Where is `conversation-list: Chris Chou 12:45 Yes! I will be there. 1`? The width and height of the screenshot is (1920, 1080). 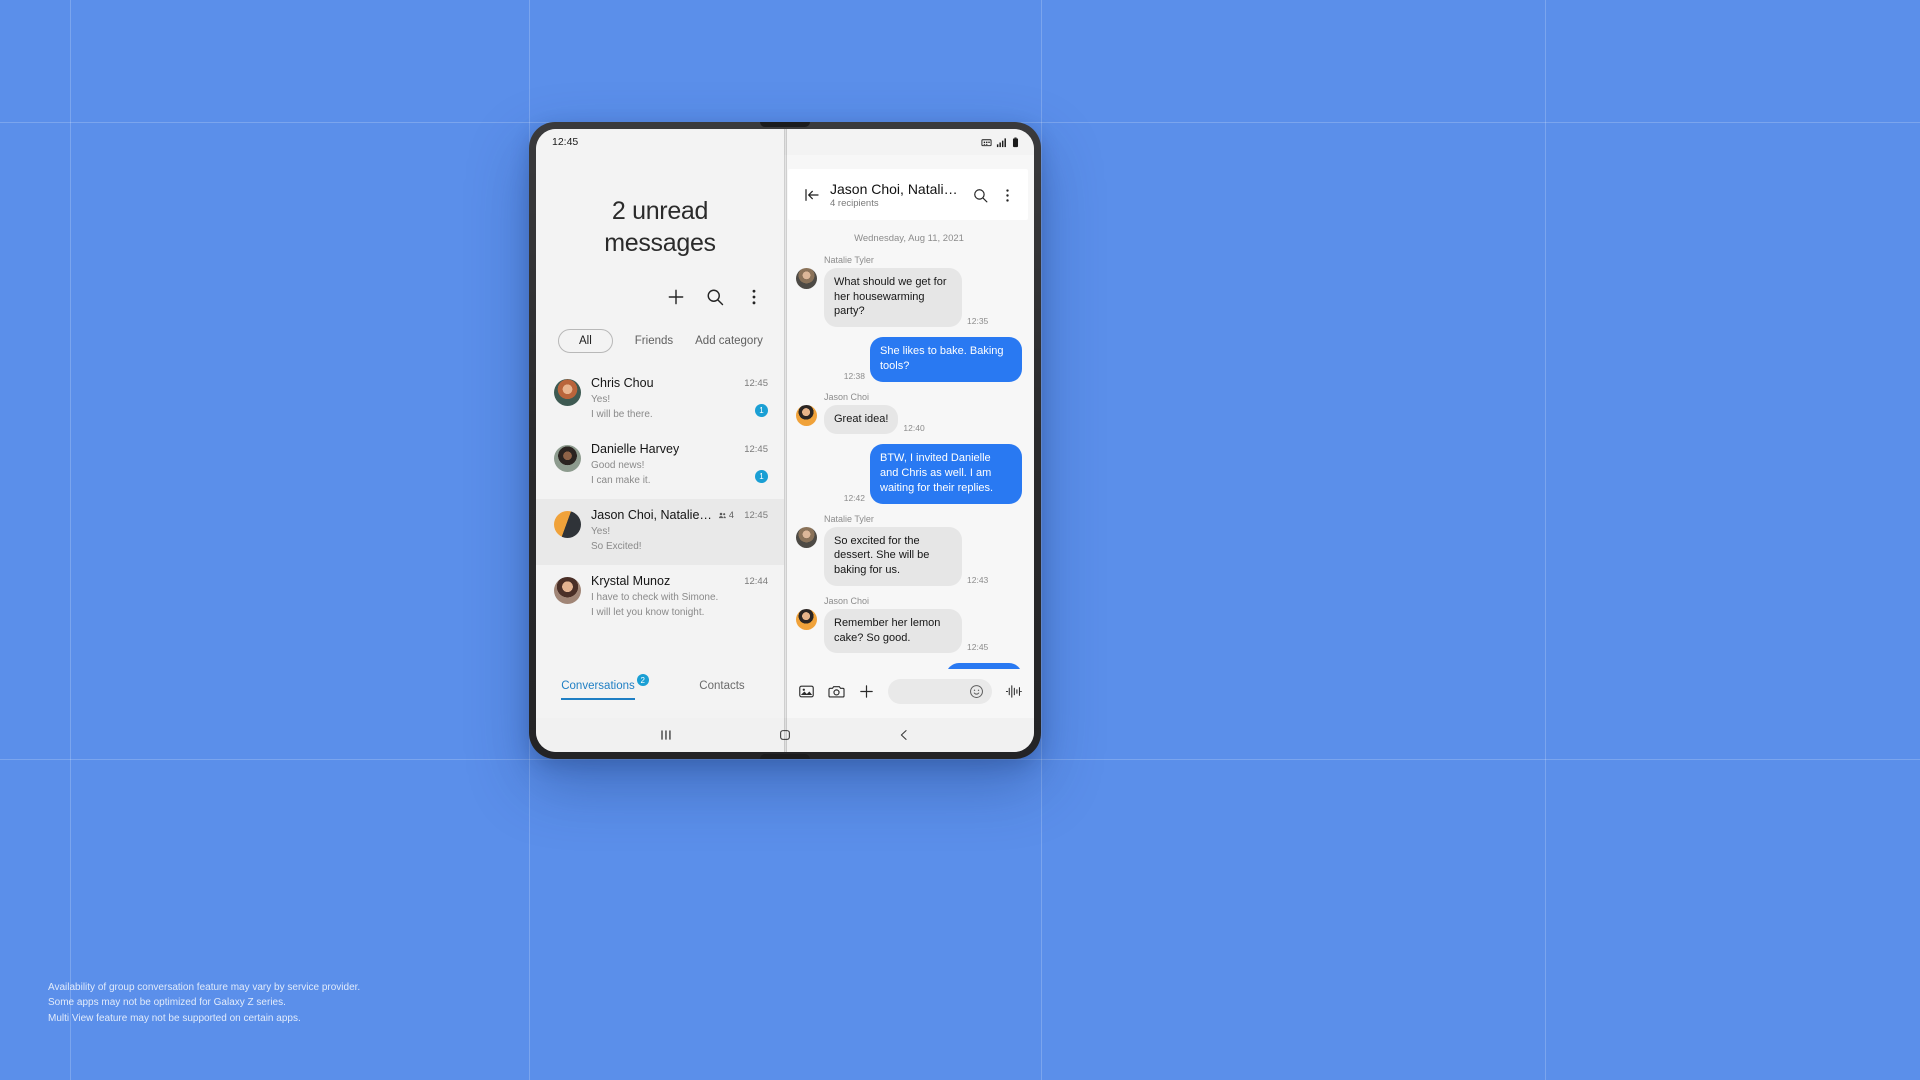
conversation-list: Chris Chou 12:45 Yes! I will be there. 1 is located at coordinates (660, 518).